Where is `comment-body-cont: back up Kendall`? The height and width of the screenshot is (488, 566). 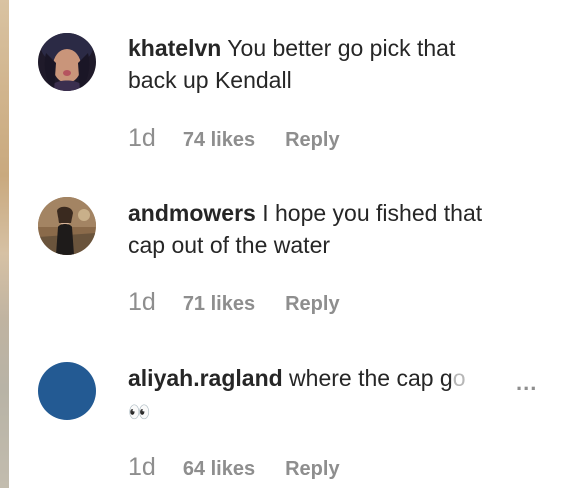
comment-body-cont: back up Kendall is located at coordinates (210, 80).